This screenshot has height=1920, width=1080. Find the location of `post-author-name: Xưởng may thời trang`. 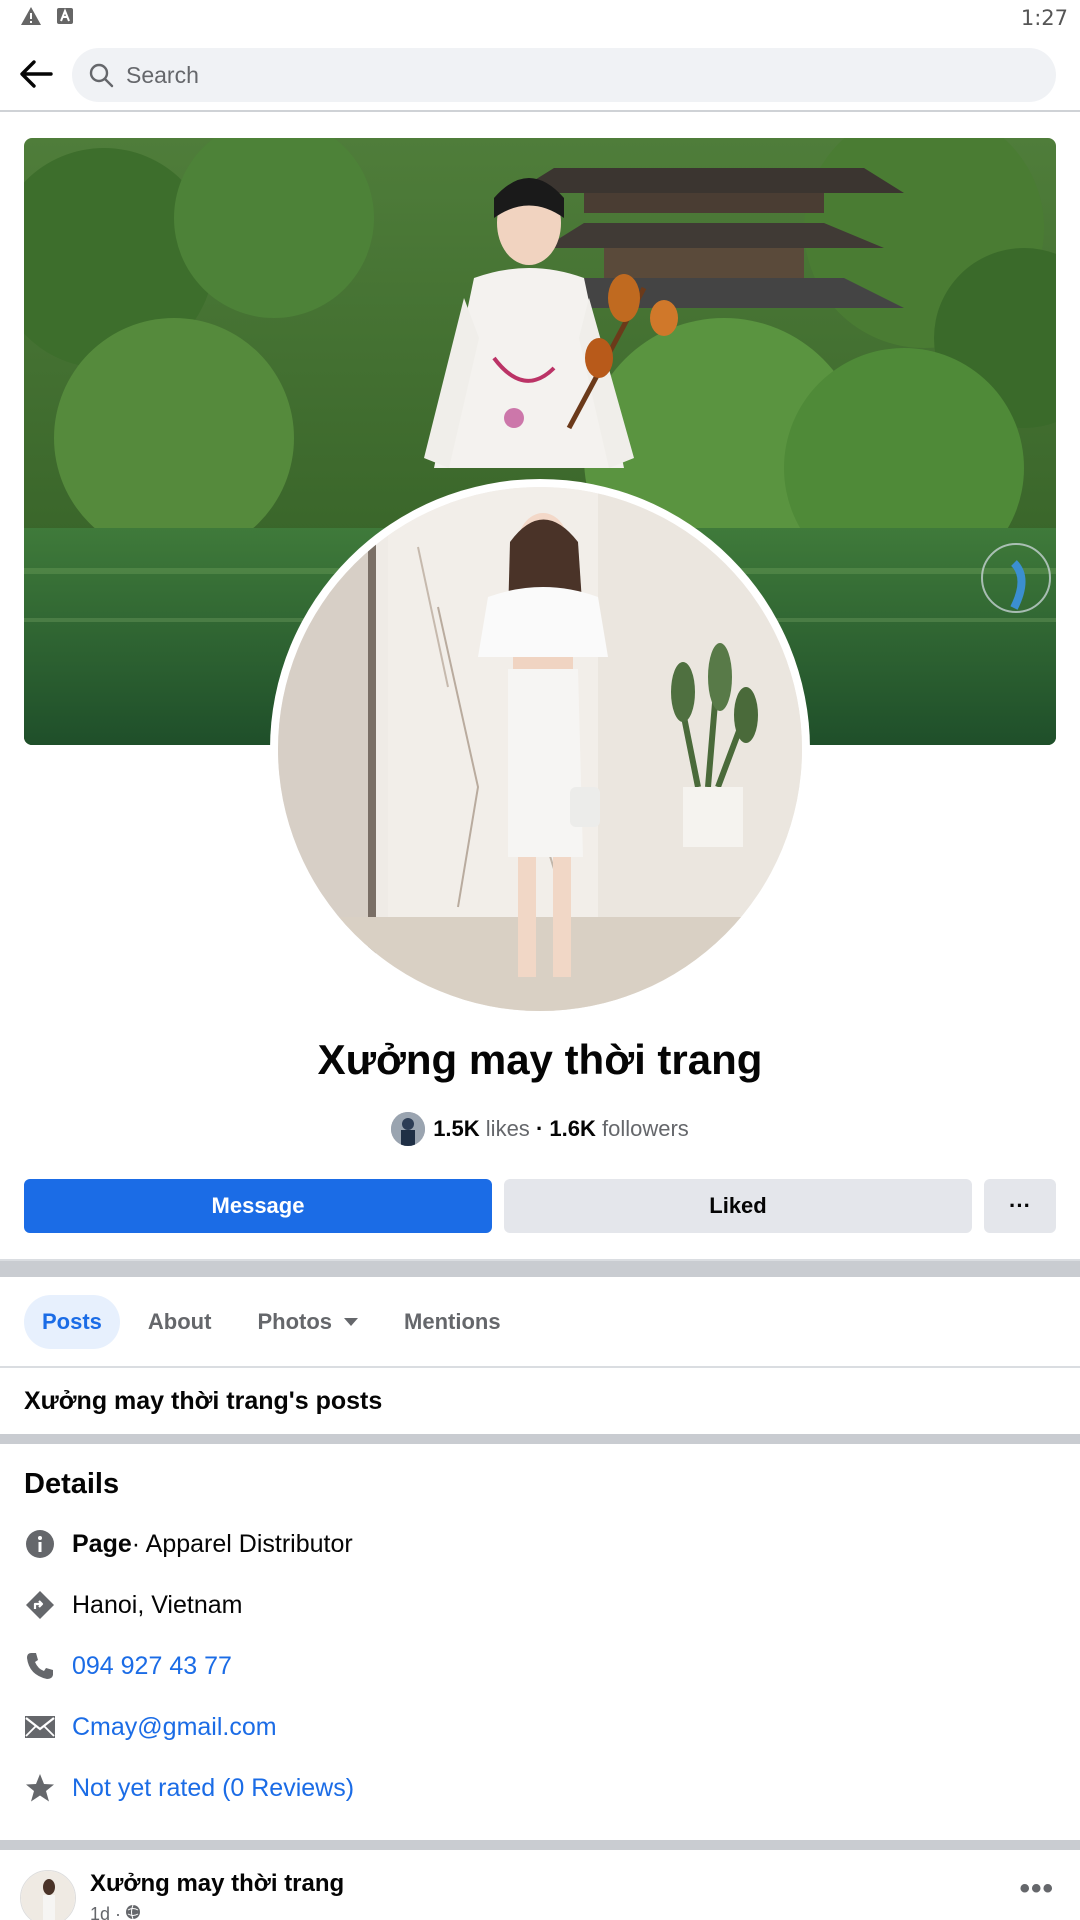

post-author-name: Xưởng may thời trang is located at coordinates (217, 1884).